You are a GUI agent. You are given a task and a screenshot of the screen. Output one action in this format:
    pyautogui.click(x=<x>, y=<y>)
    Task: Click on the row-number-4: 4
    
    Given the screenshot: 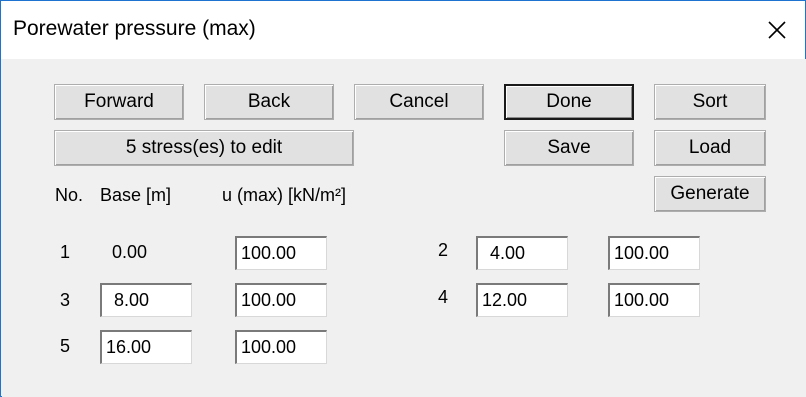 What is the action you would take?
    pyautogui.click(x=443, y=297)
    